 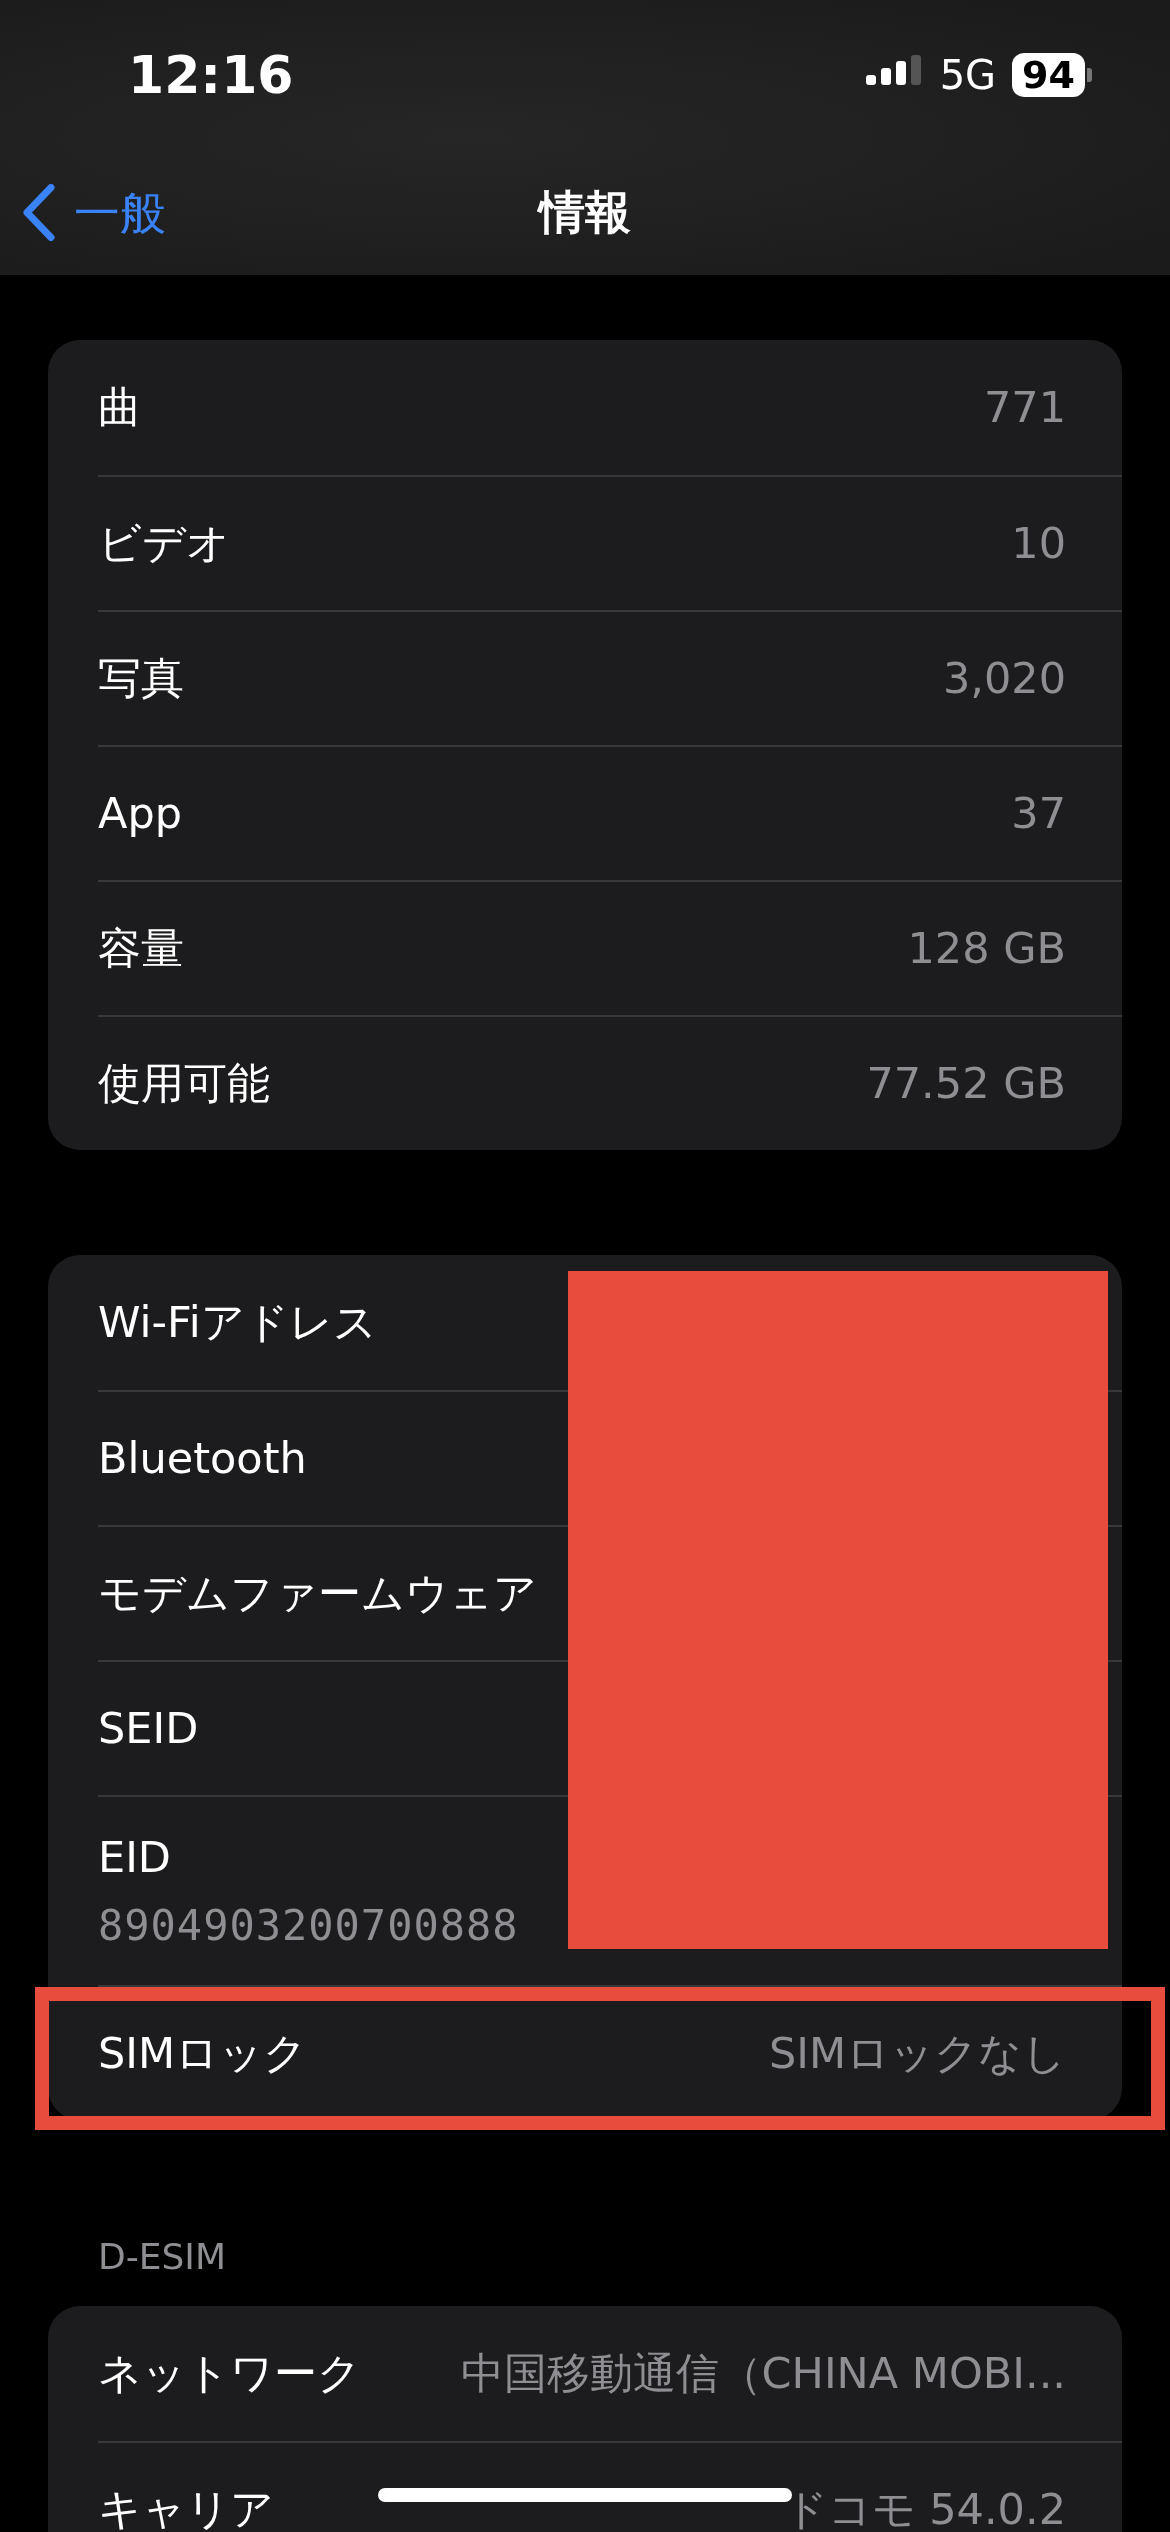 What do you see at coordinates (1038, 544) in the screenshot?
I see `row-value: 10` at bounding box center [1038, 544].